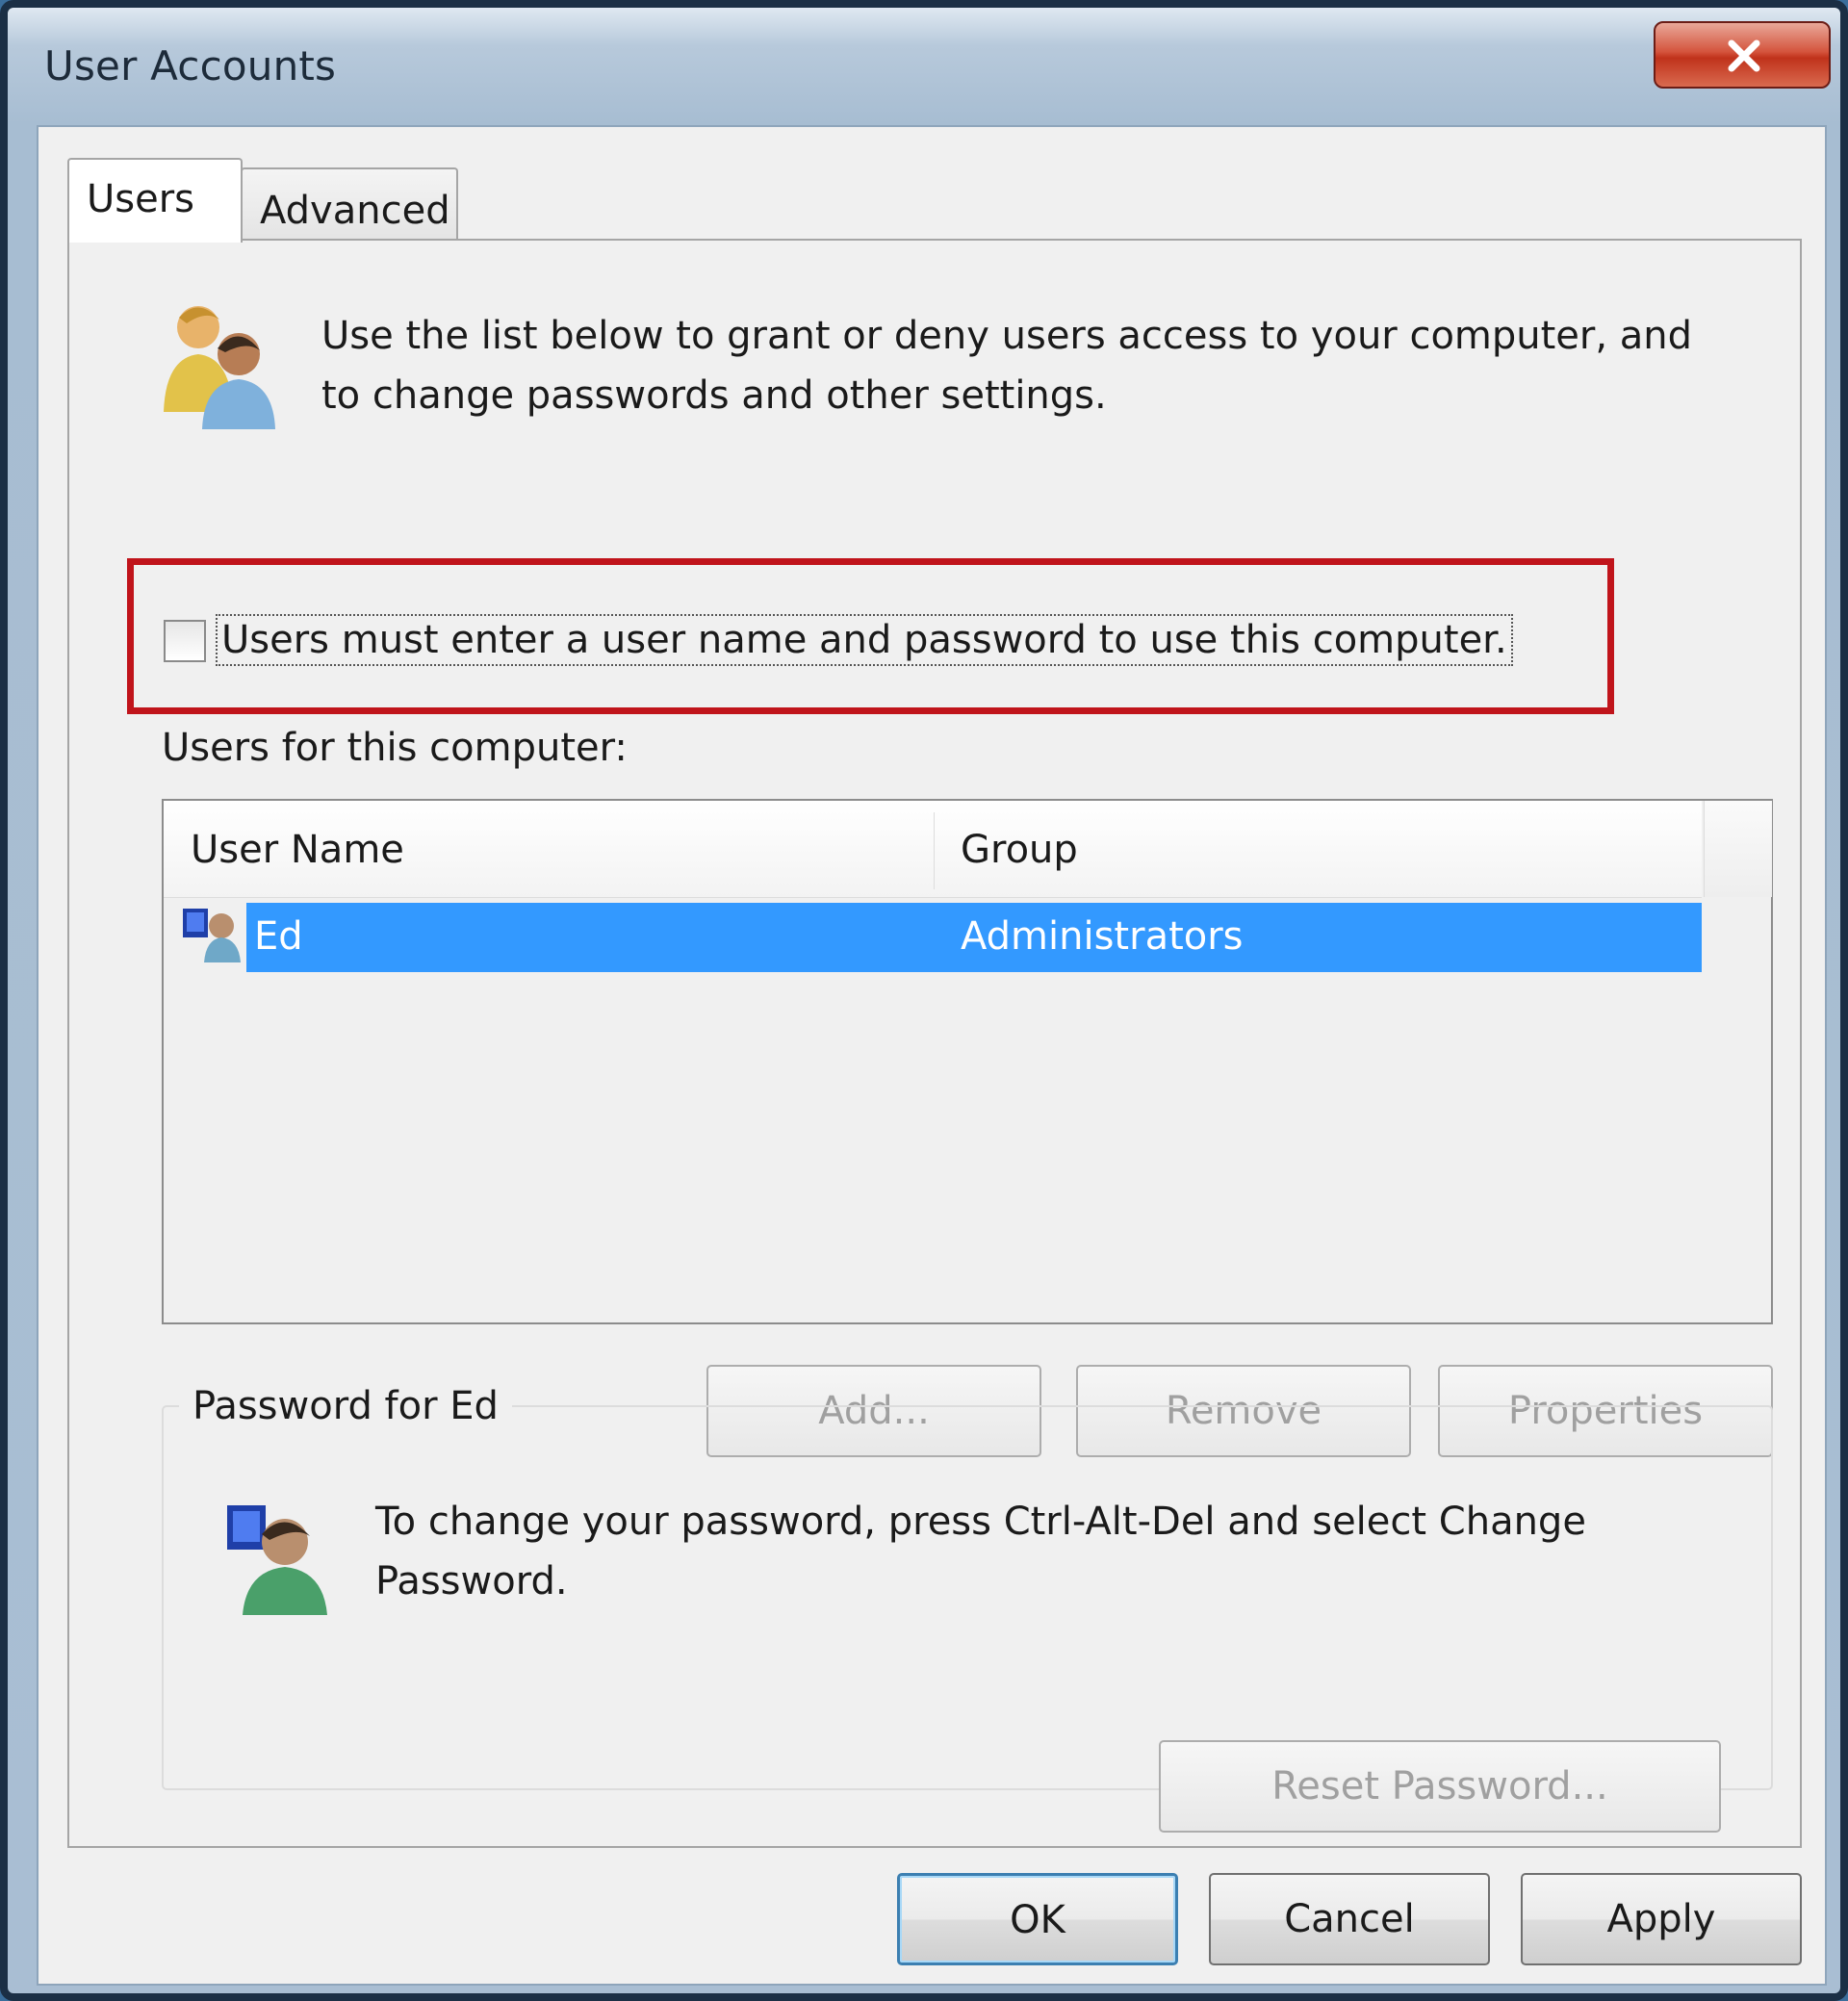 This screenshot has width=1848, height=2001. I want to click on apply-button: Apply, so click(1661, 1919).